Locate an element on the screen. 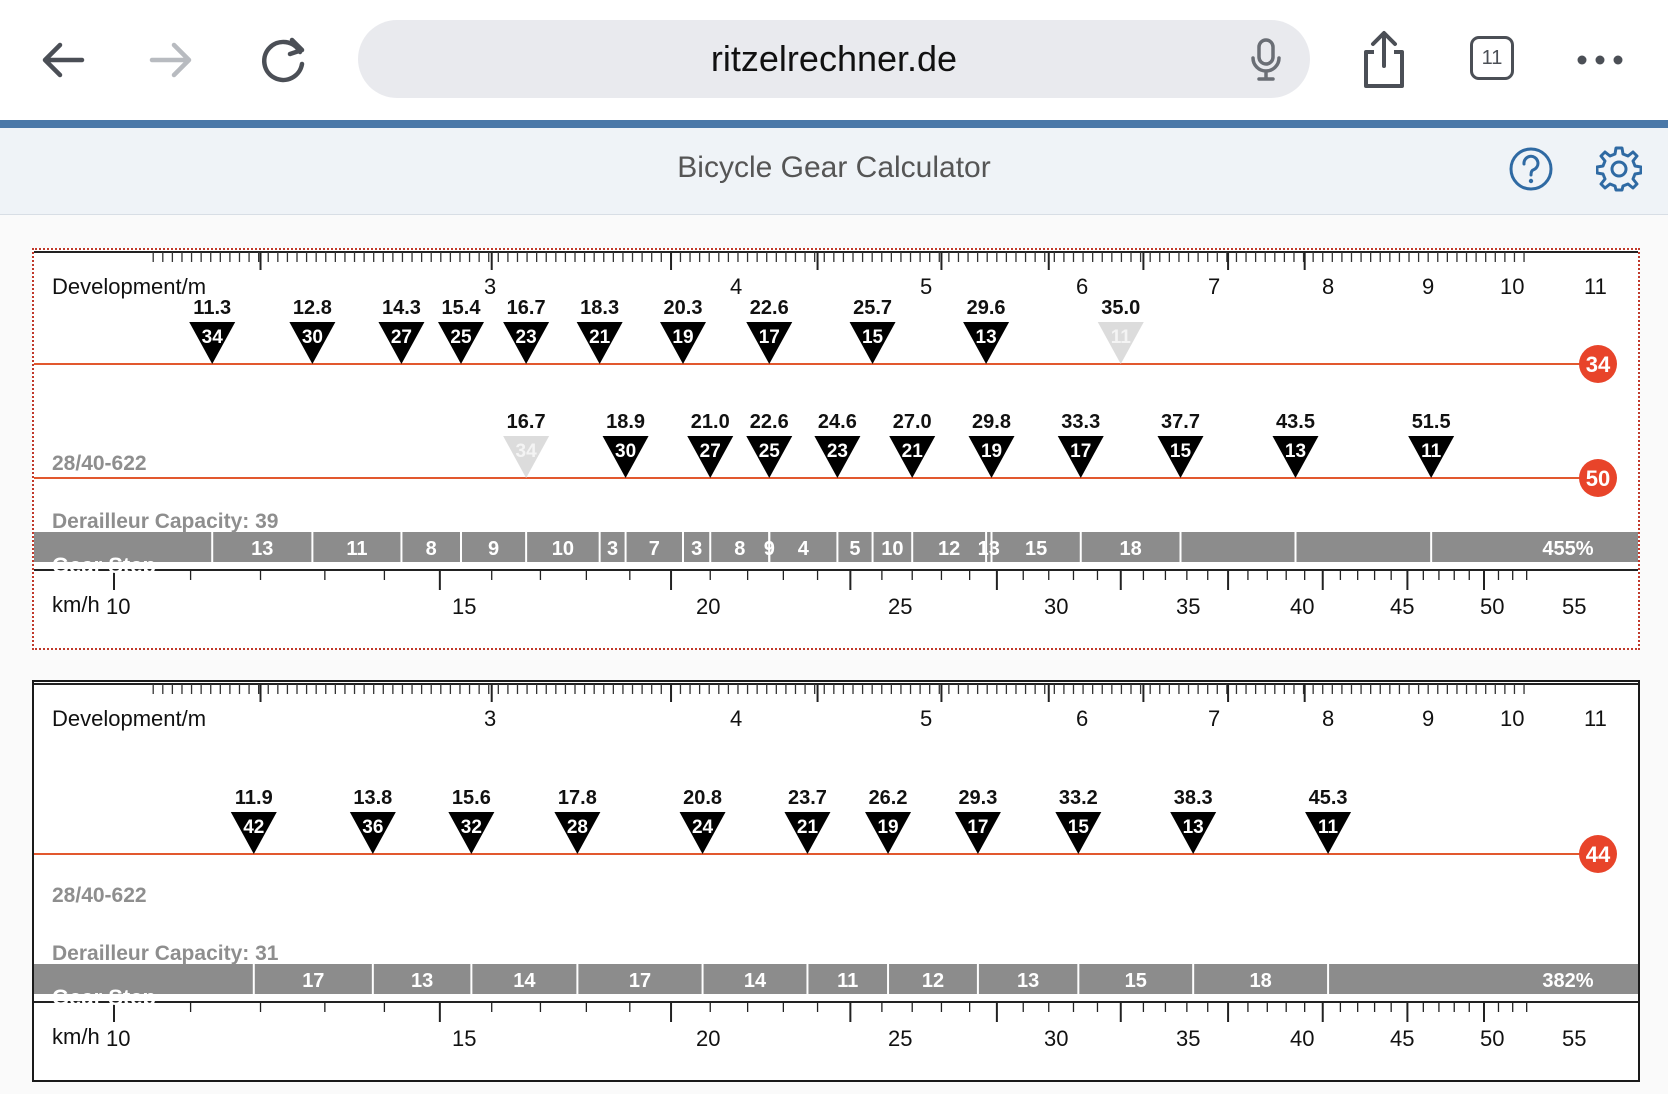 This screenshot has width=1668, height=1094. development-value-label: 27.0 is located at coordinates (912, 422).